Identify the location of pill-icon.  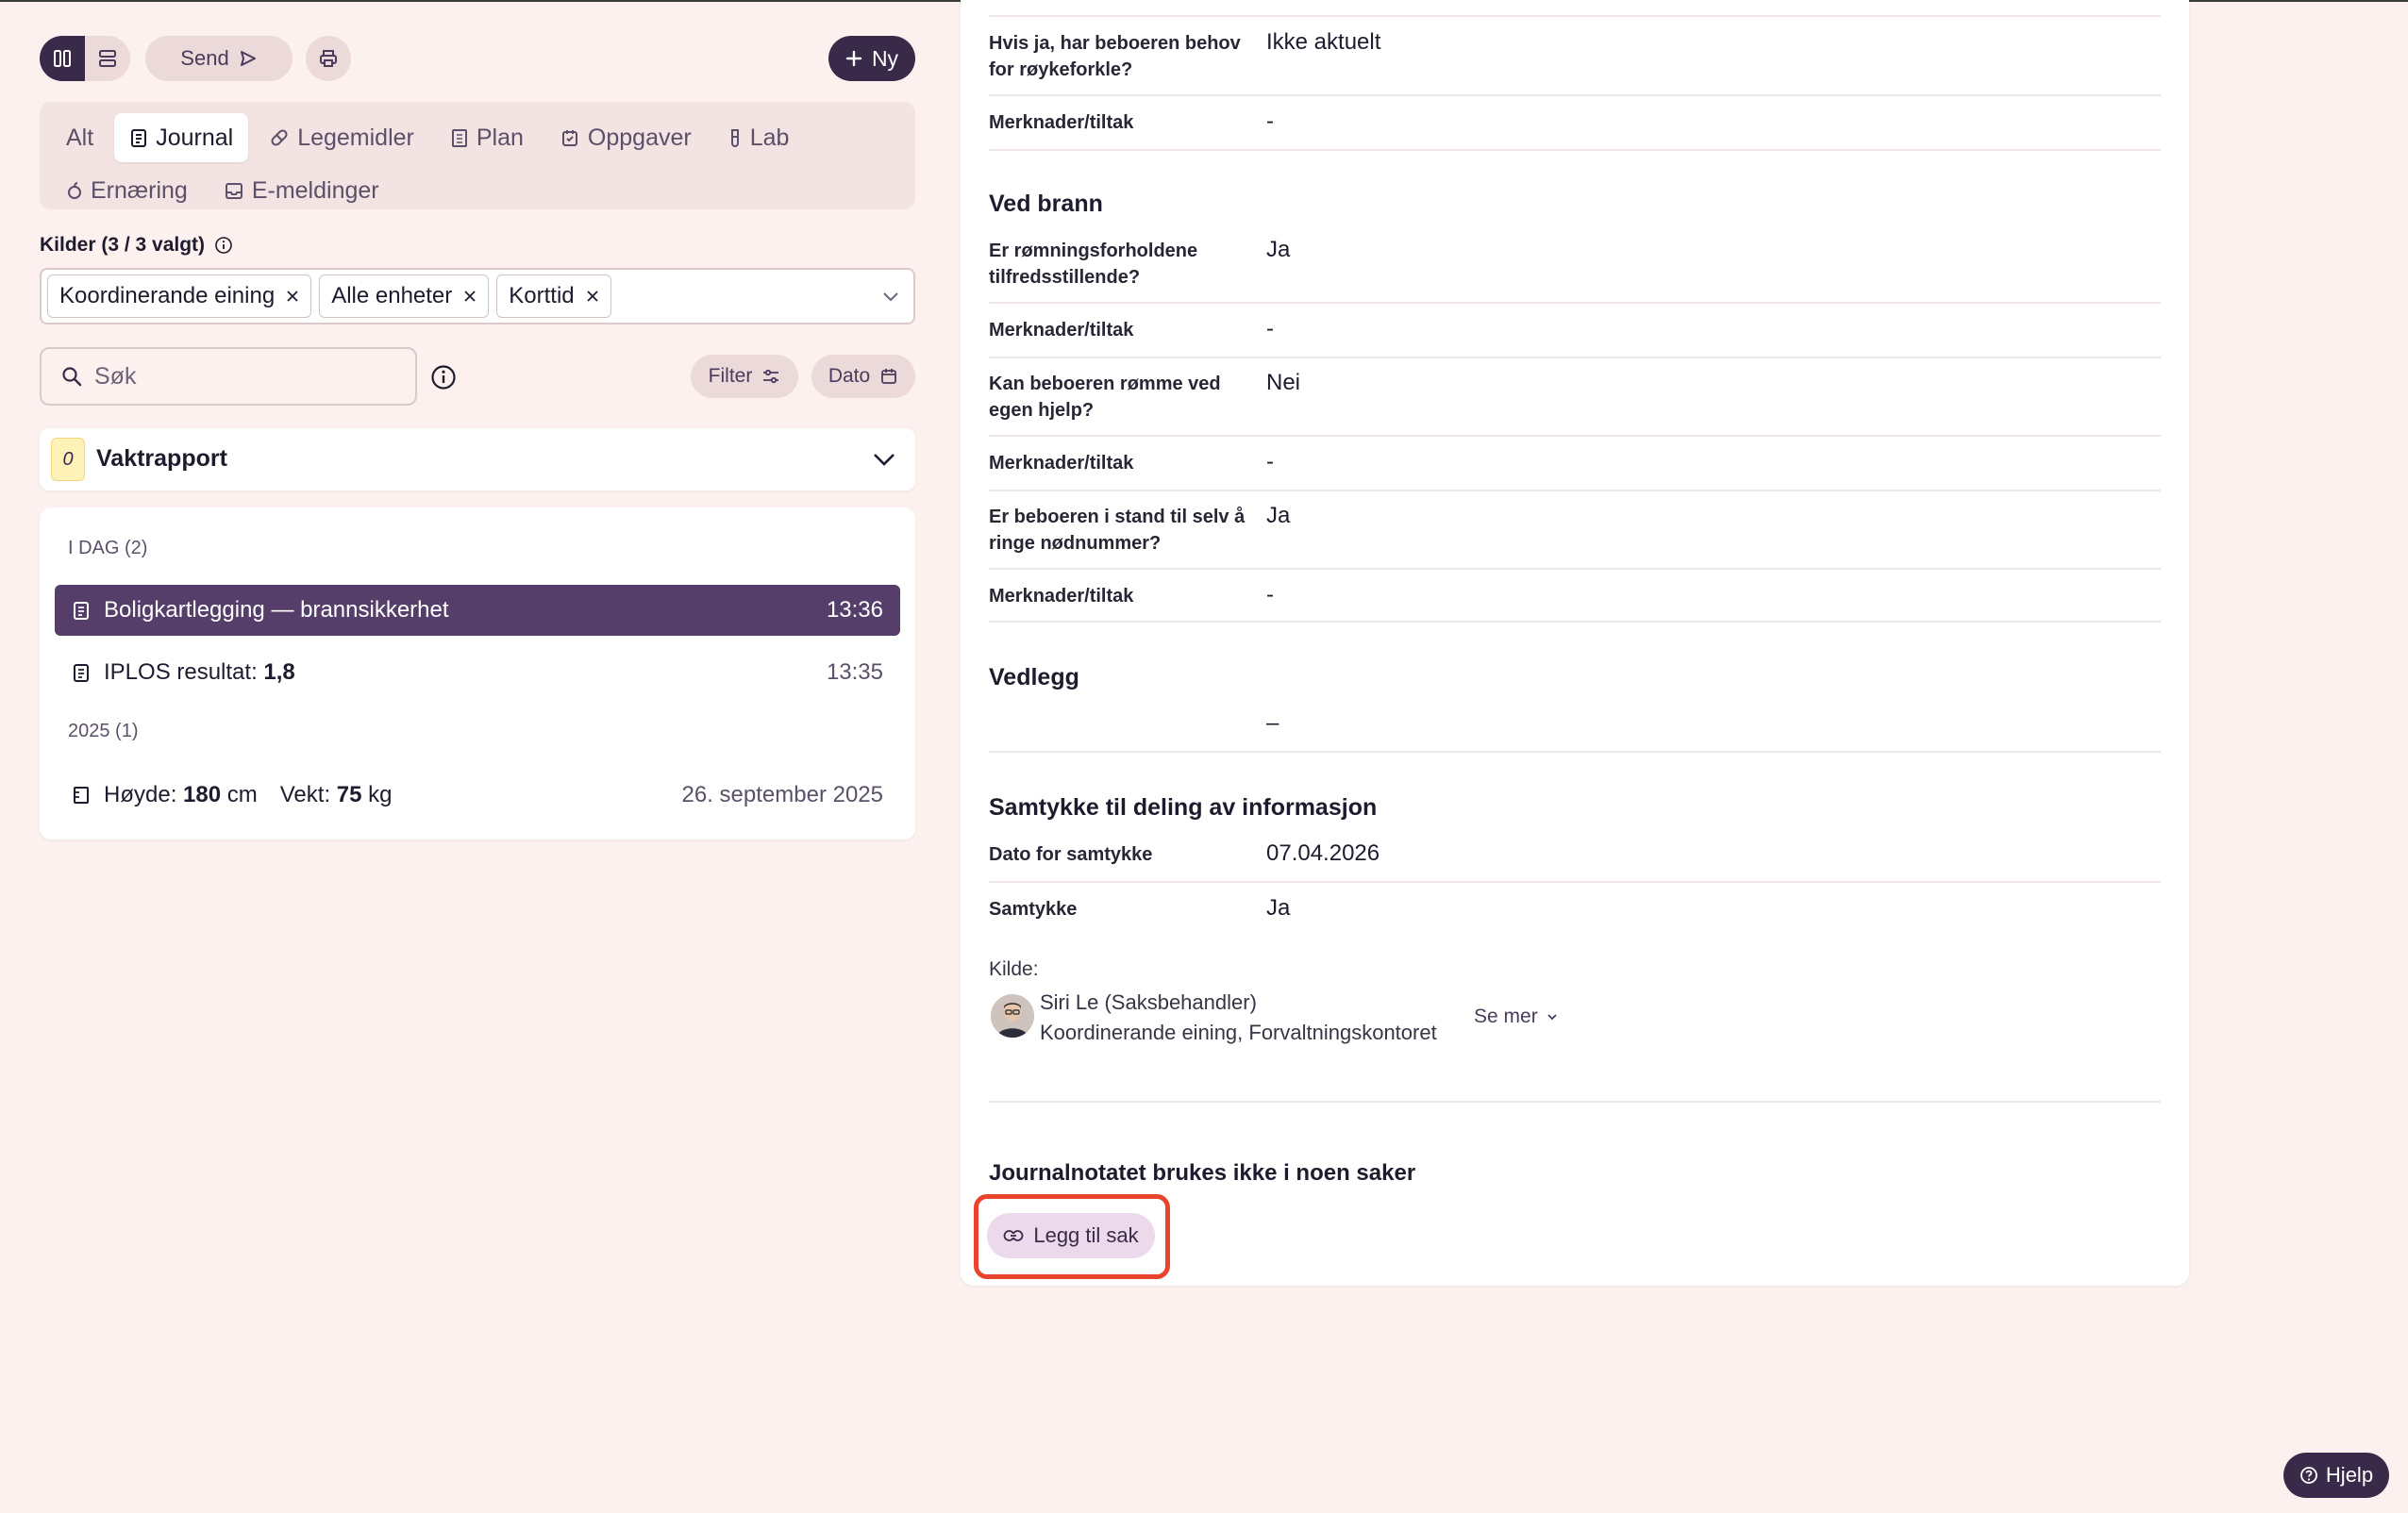
(279, 137).